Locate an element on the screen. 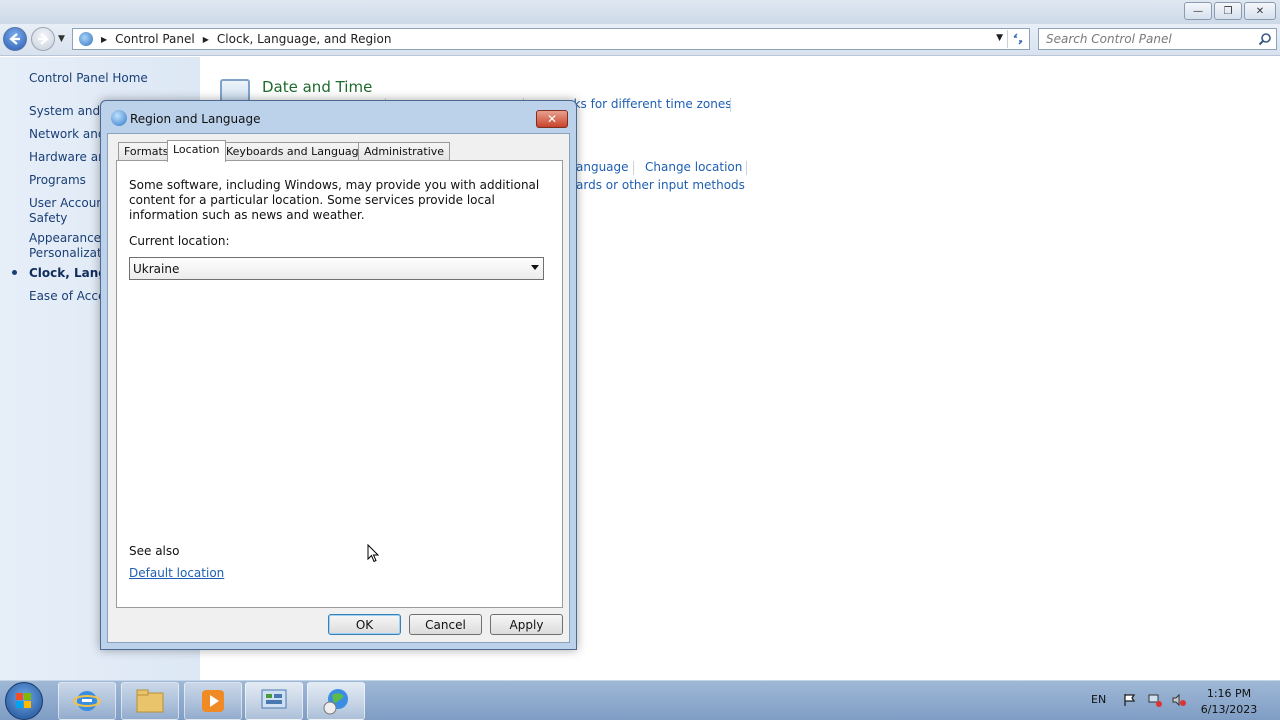 This screenshot has height=720, width=1280. taskbar-region-language is located at coordinates (336, 701).